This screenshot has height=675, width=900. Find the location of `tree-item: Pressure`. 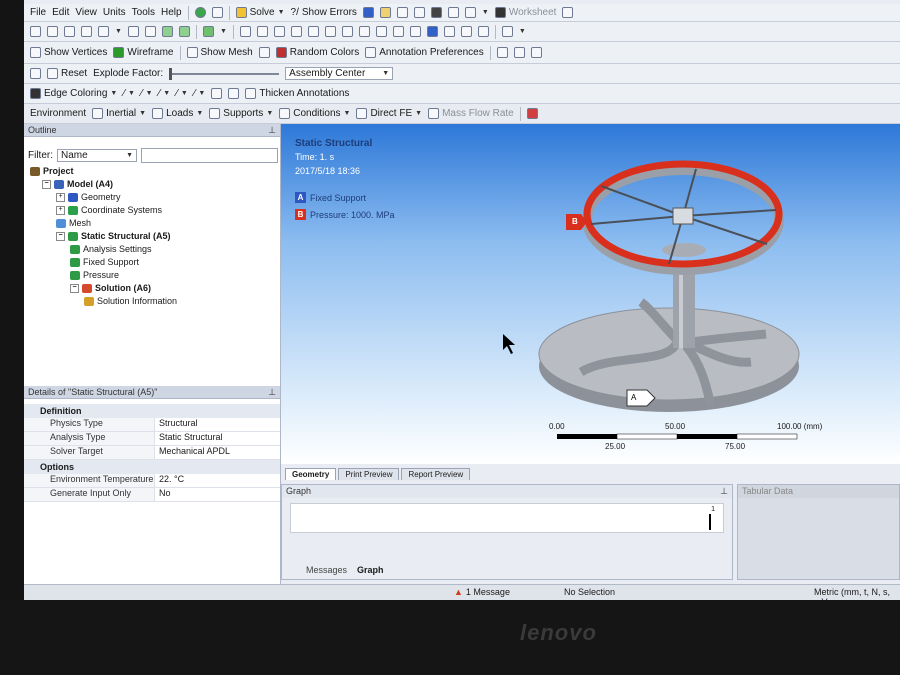

tree-item: Pressure is located at coordinates (94, 275).